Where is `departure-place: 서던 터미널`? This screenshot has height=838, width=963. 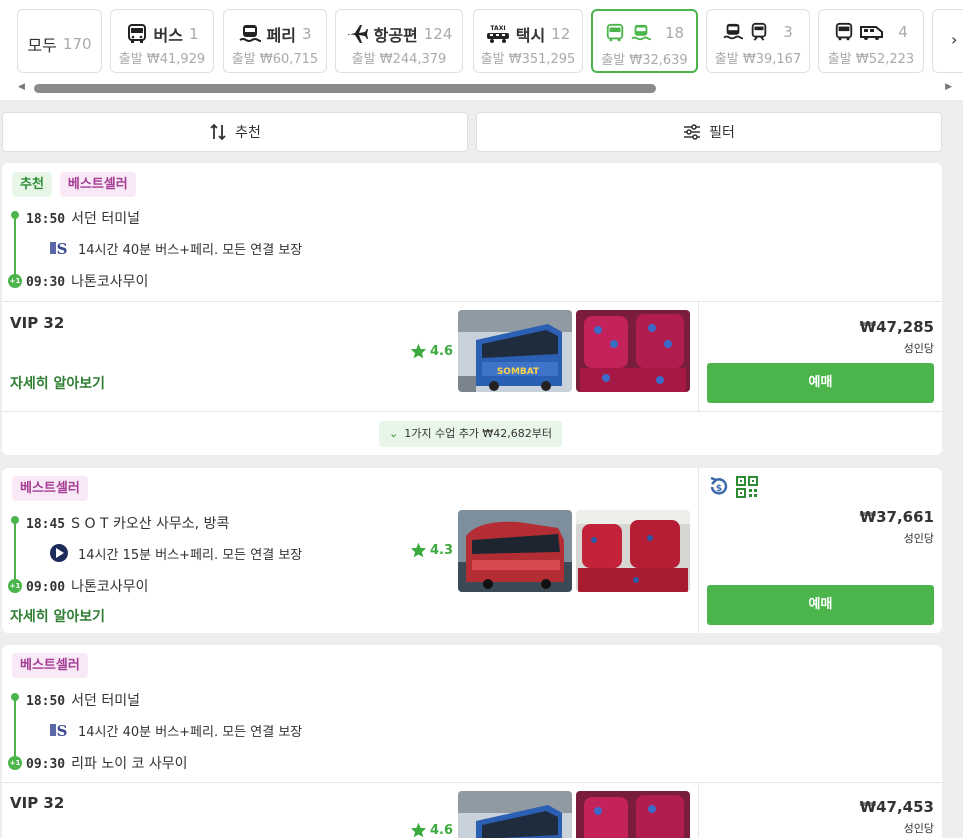 departure-place: 서던 터미널 is located at coordinates (105, 219).